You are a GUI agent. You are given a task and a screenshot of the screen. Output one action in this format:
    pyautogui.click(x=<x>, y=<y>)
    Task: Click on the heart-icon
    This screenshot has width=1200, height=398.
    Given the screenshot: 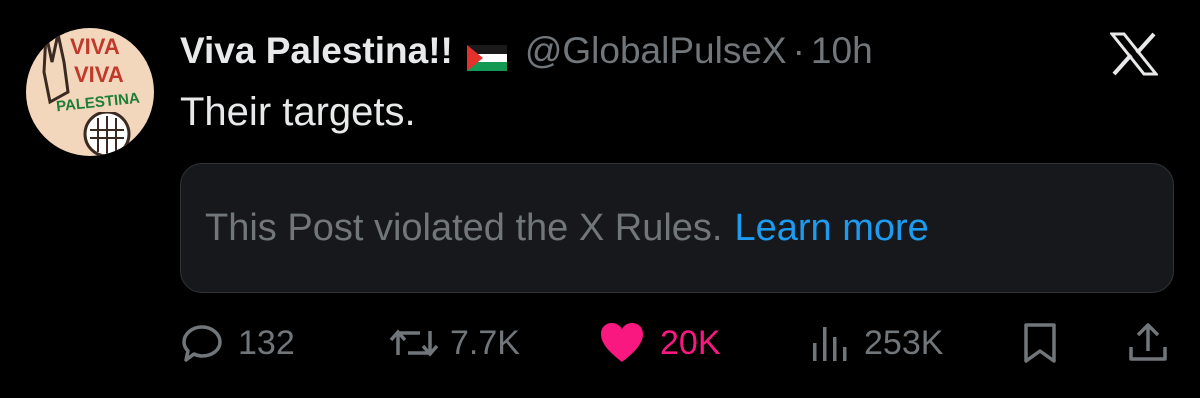 What is the action you would take?
    pyautogui.click(x=622, y=342)
    